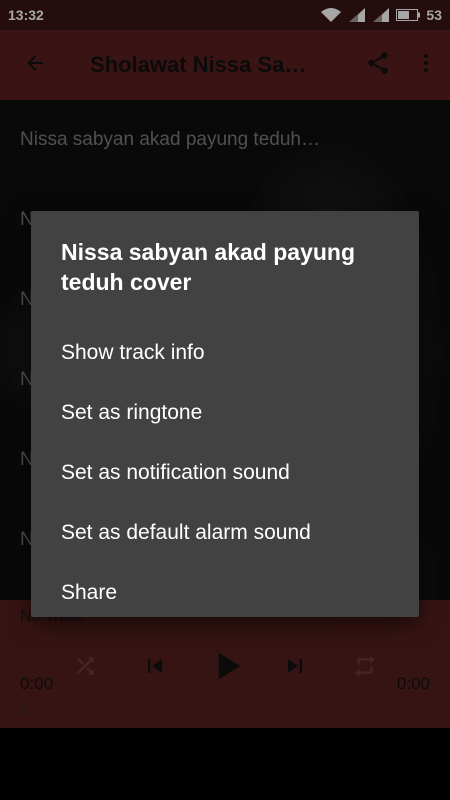  What do you see at coordinates (225, 473) in the screenshot?
I see `menu-item-set-notification-sound: Set as notification sound` at bounding box center [225, 473].